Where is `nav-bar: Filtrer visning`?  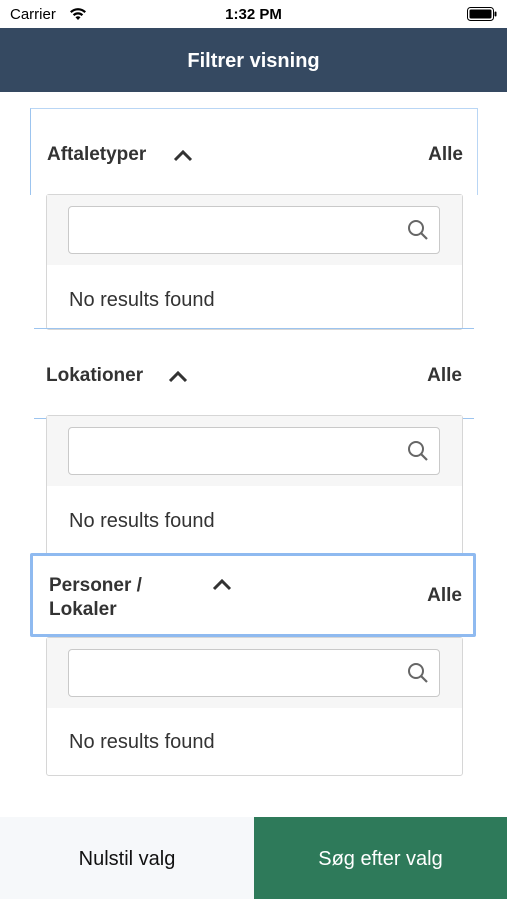
nav-bar: Filtrer visning is located at coordinates (253, 60).